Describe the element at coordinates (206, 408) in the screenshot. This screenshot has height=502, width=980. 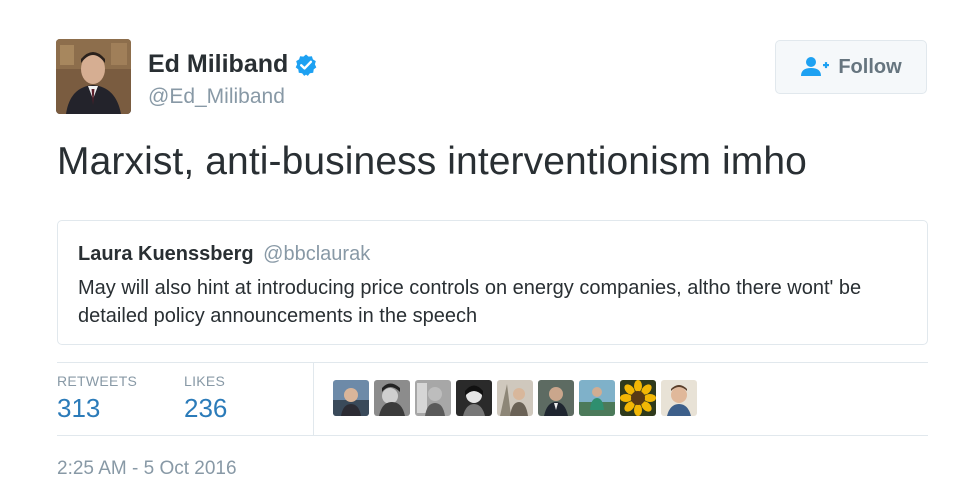
I see `likes-count: 236` at that location.